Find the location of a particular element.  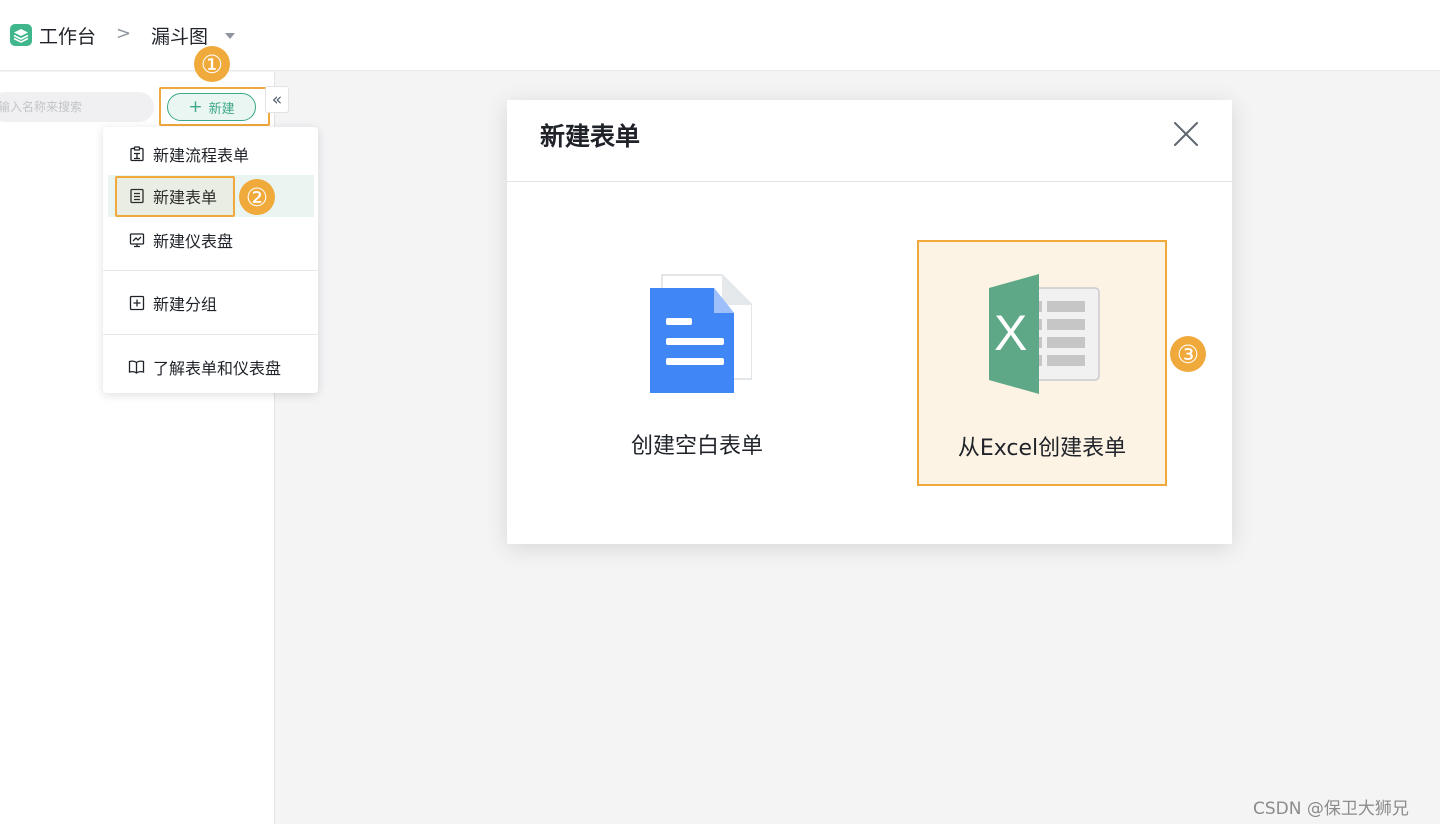

search-input is located at coordinates (77, 107).